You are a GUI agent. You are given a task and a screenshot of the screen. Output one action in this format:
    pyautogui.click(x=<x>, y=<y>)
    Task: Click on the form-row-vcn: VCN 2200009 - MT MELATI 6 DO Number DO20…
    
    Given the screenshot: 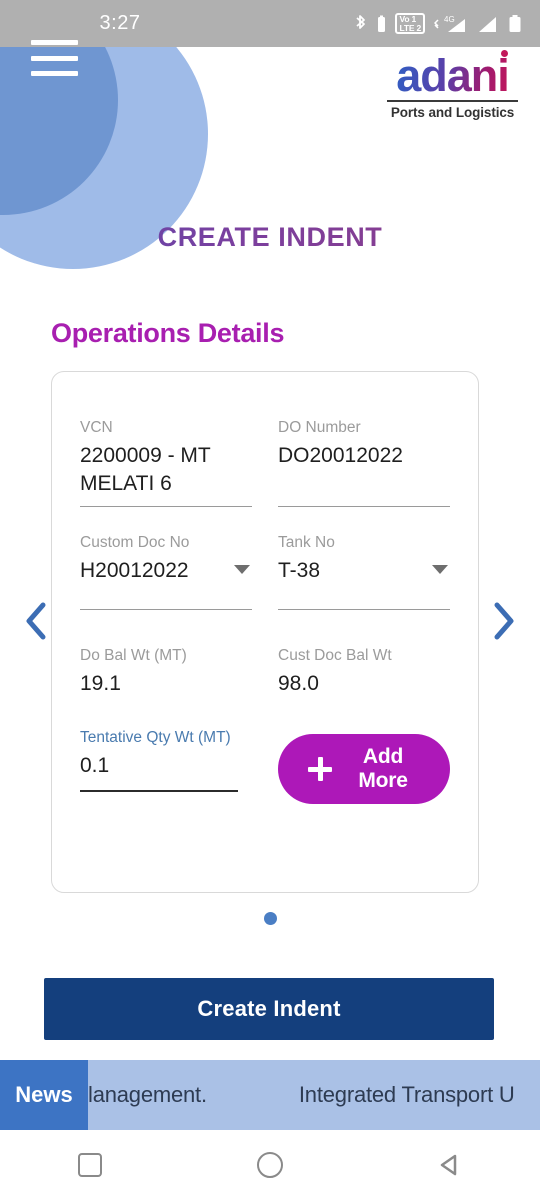 What is the action you would take?
    pyautogui.click(x=265, y=462)
    